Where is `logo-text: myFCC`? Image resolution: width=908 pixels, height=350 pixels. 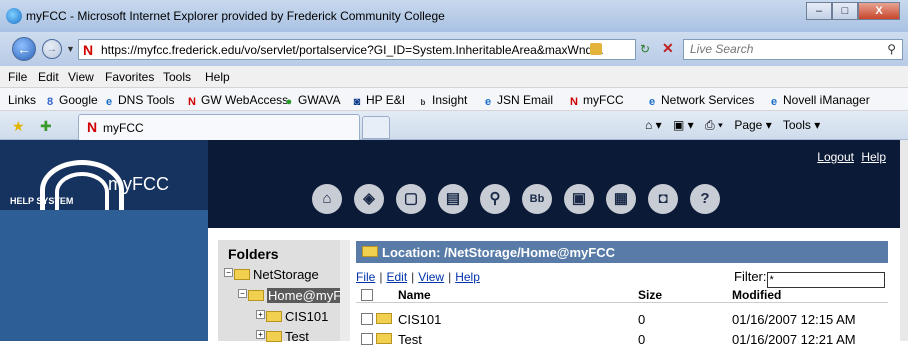 logo-text: myFCC is located at coordinates (138, 184).